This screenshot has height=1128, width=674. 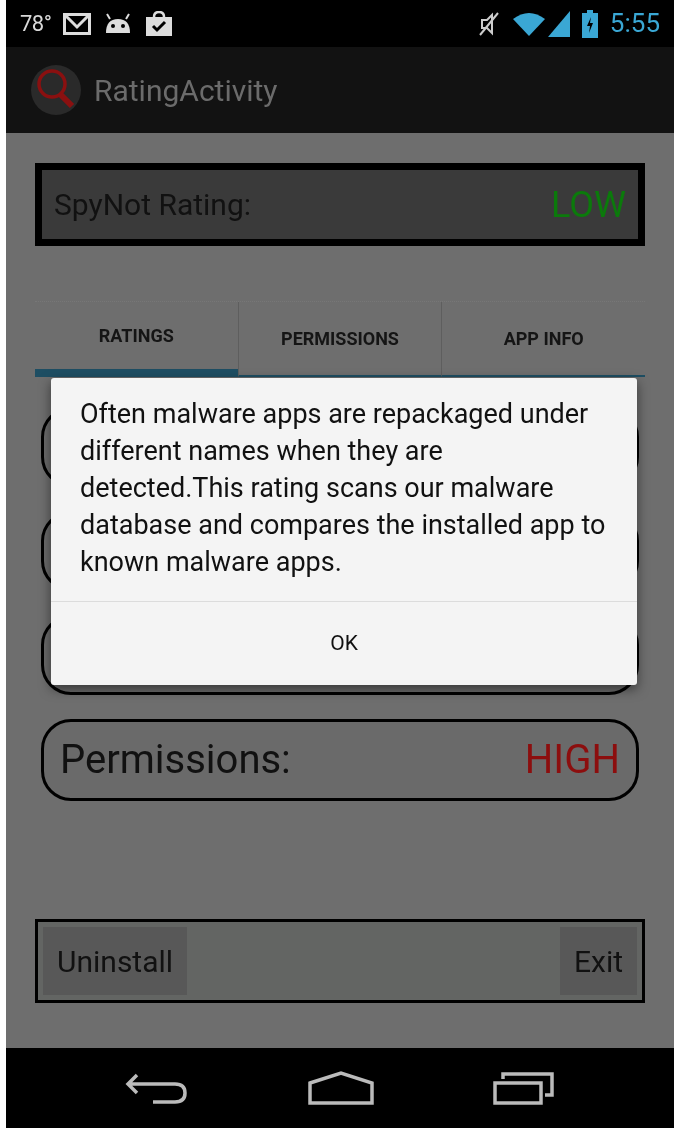 I want to click on mail-icon, so click(x=77, y=23).